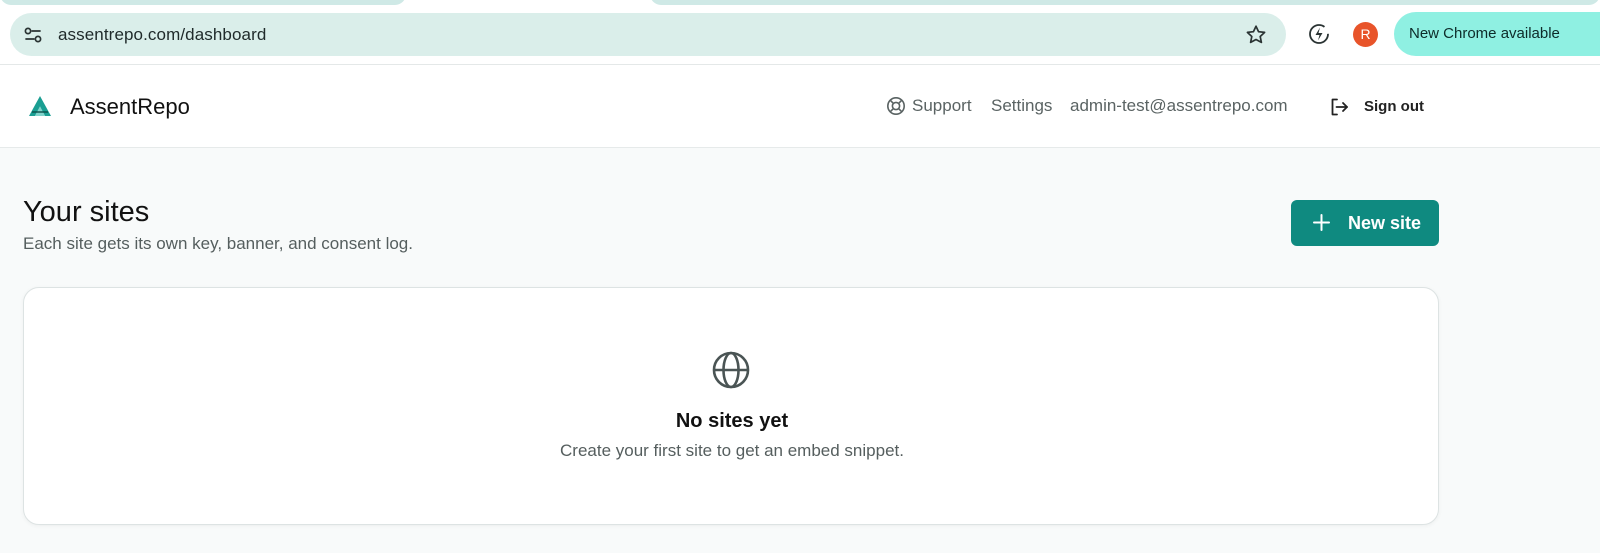  I want to click on star-icon, so click(1256, 35).